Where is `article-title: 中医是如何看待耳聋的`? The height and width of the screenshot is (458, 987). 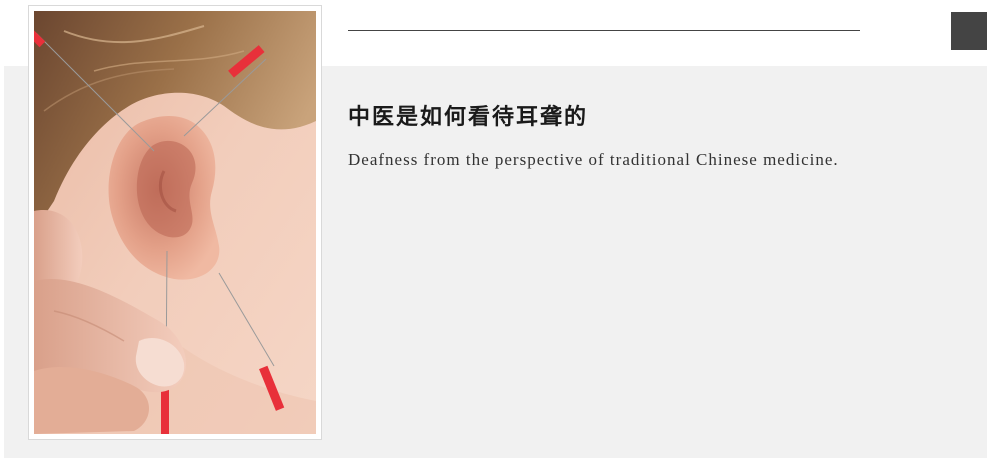
article-title: 中医是如何看待耳聋的 is located at coordinates (468, 115).